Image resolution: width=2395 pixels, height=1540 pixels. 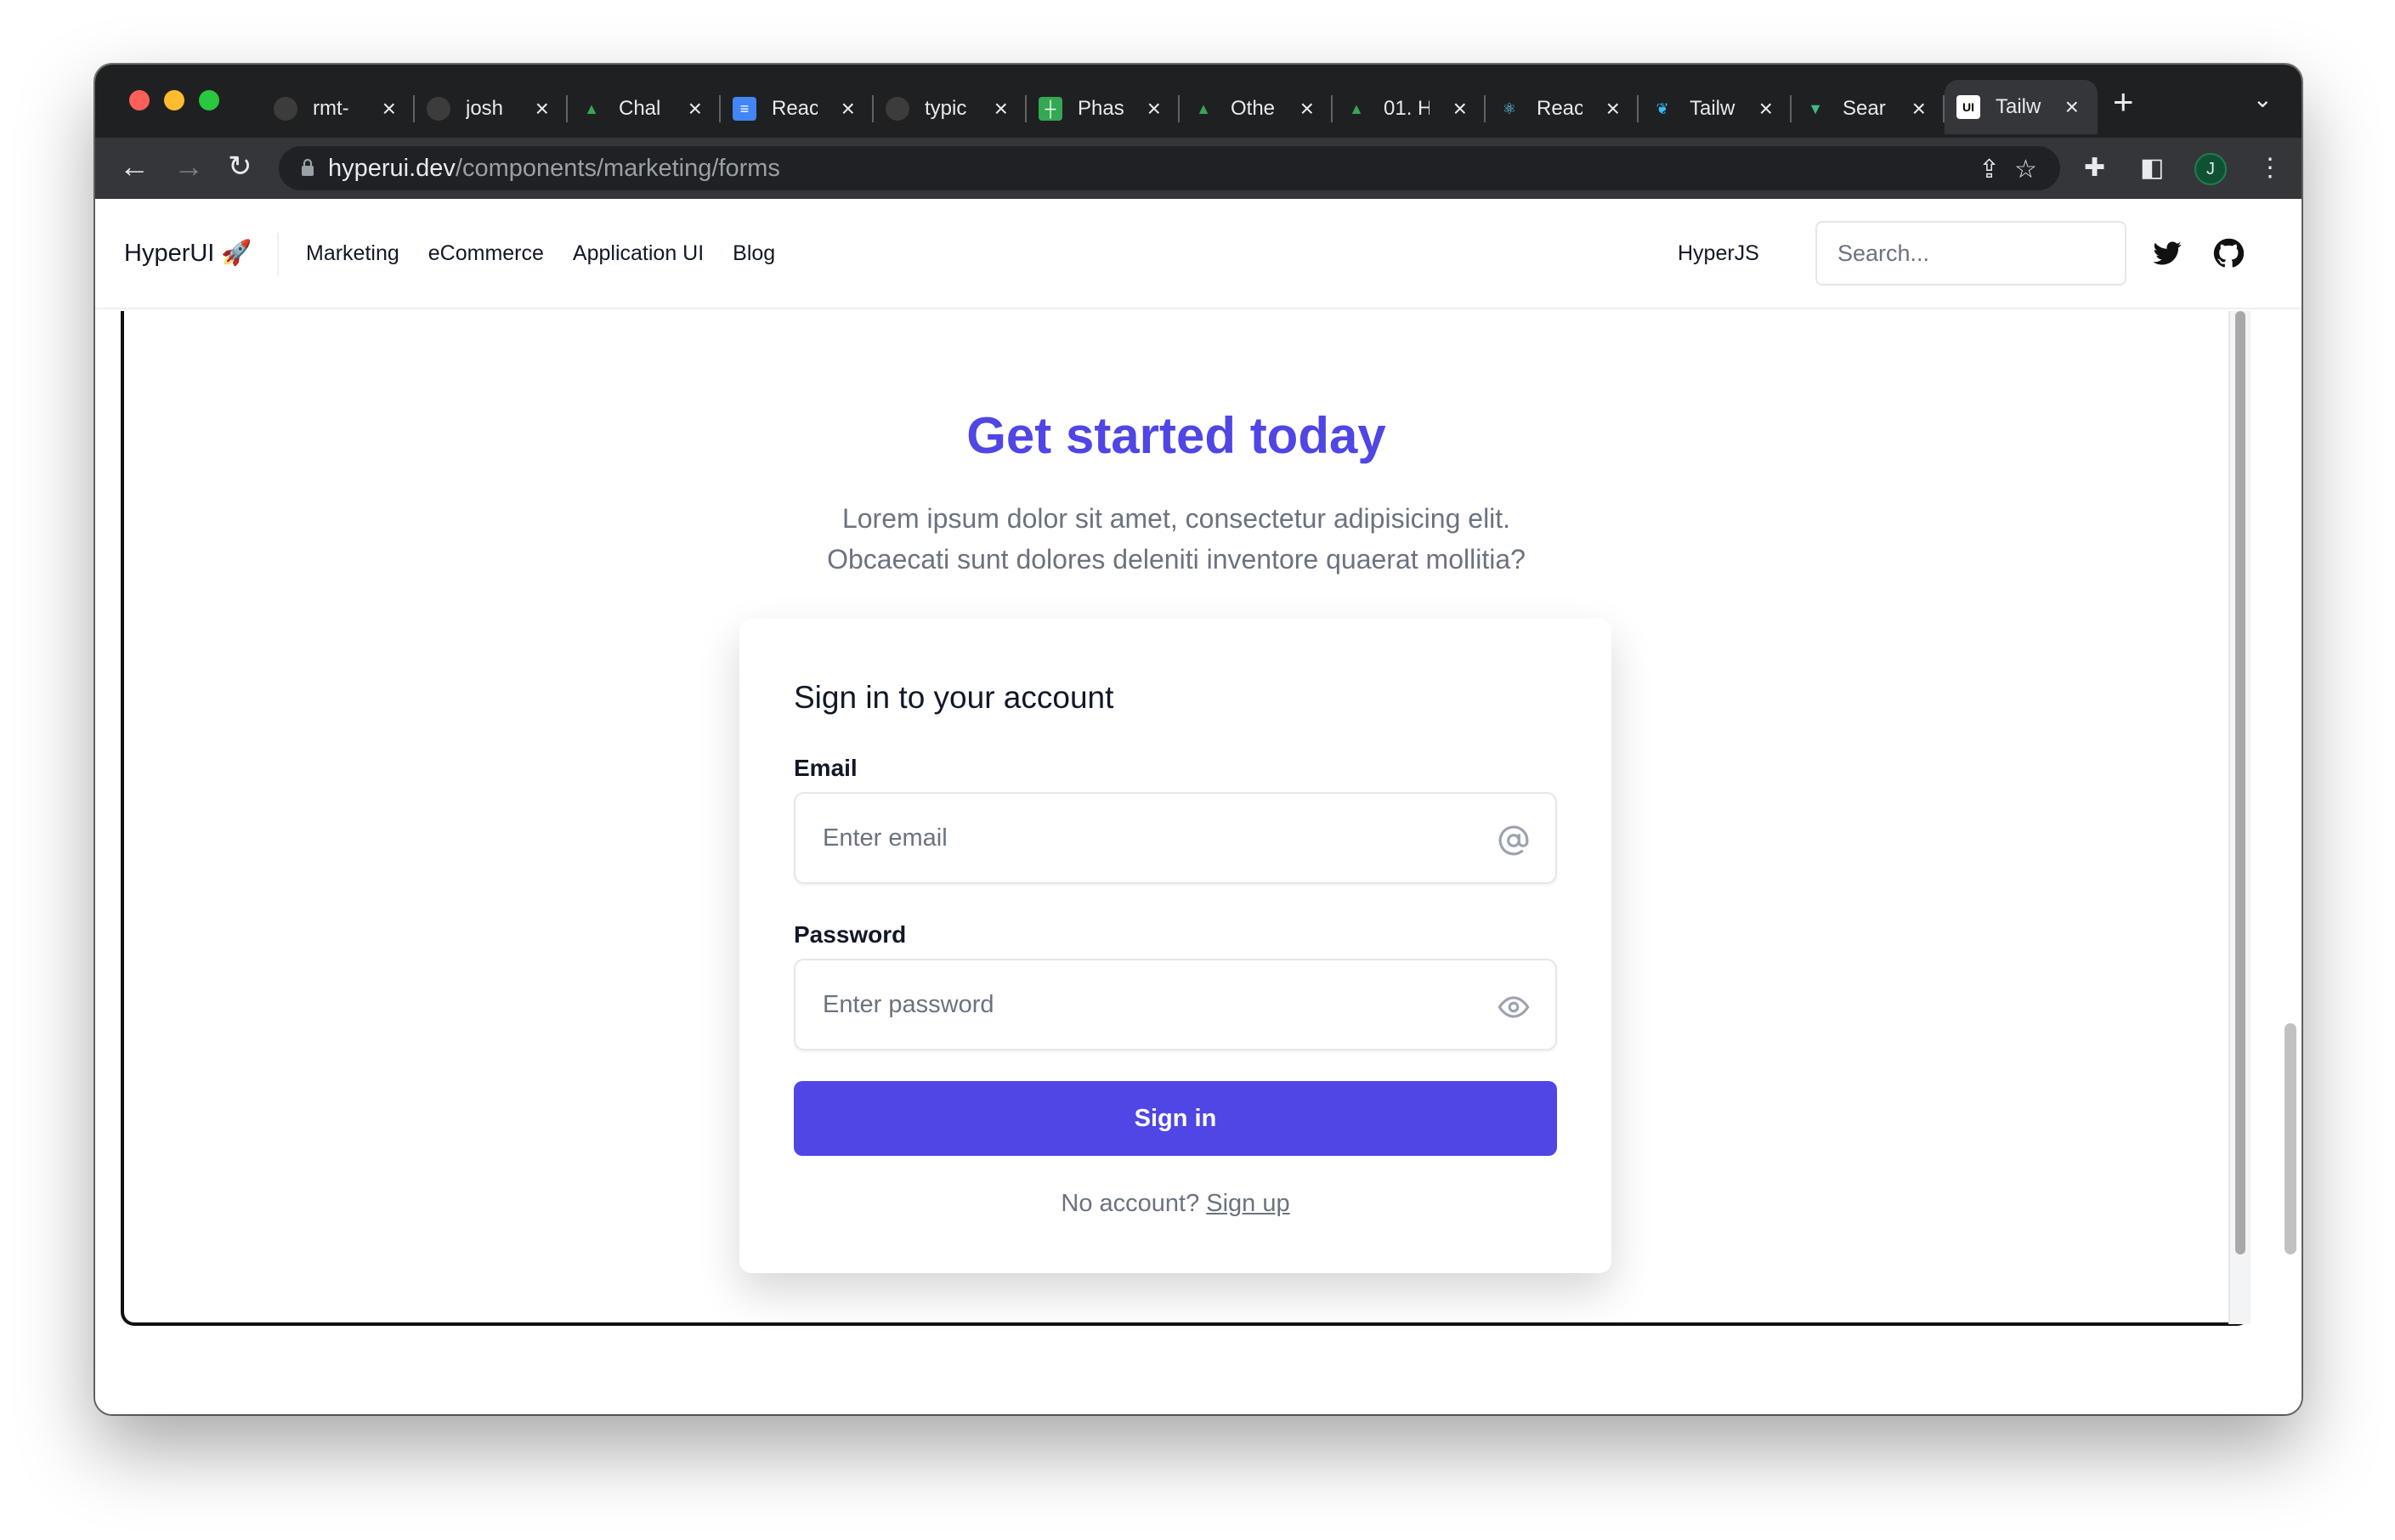 I want to click on at-sign-icon, so click(x=1513, y=840).